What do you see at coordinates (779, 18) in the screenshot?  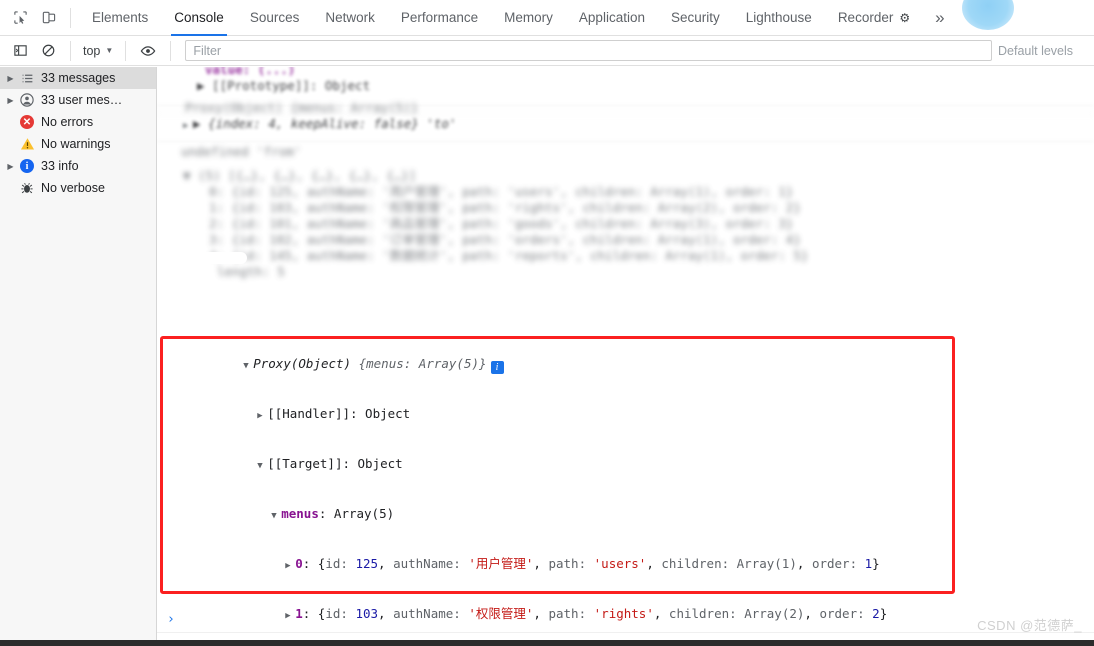 I see `tab-lighthouse: Lighthouse` at bounding box center [779, 18].